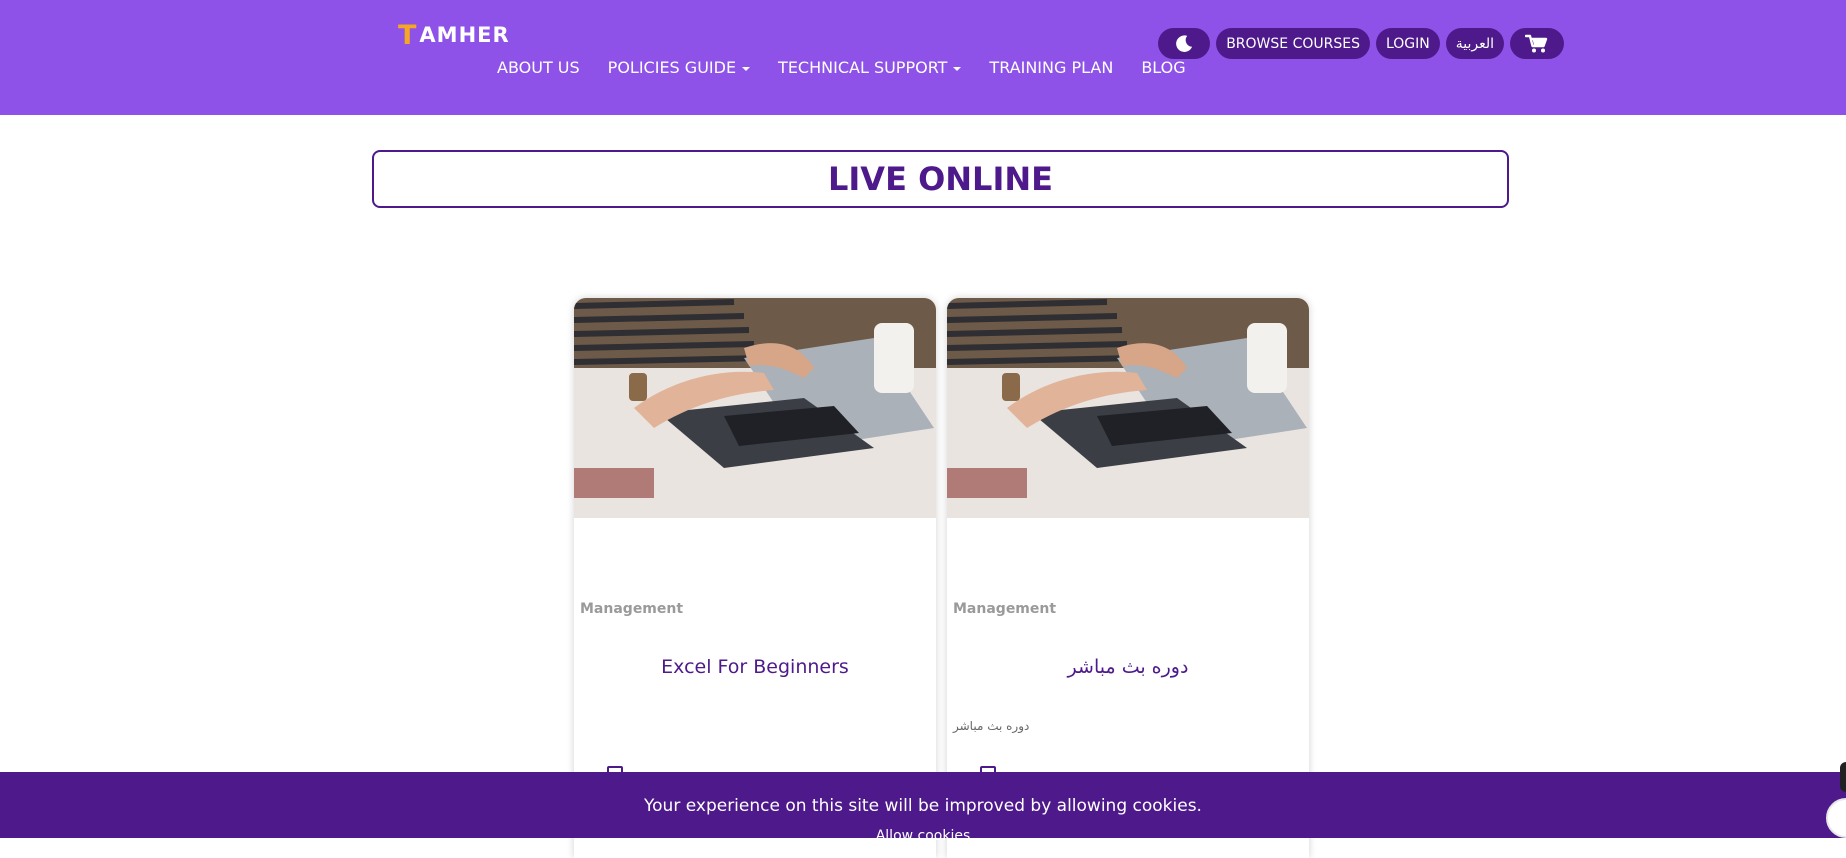  I want to click on nav-blog: BLOG, so click(1163, 67).